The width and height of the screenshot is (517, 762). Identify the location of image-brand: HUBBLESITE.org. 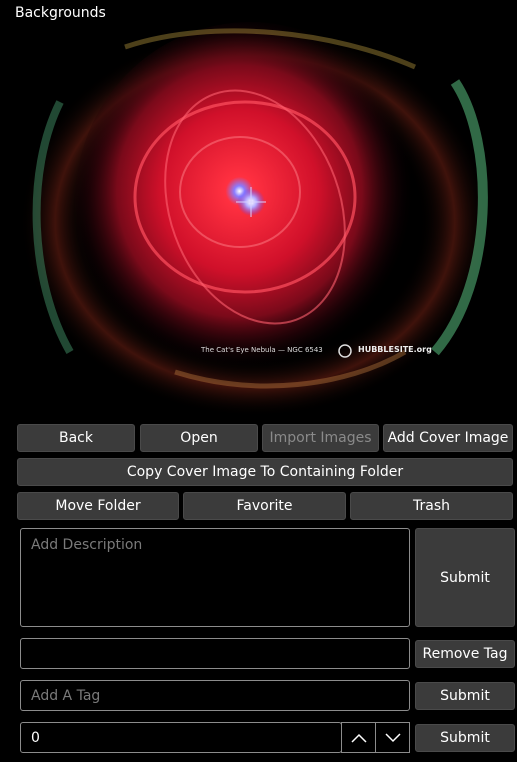
(395, 349).